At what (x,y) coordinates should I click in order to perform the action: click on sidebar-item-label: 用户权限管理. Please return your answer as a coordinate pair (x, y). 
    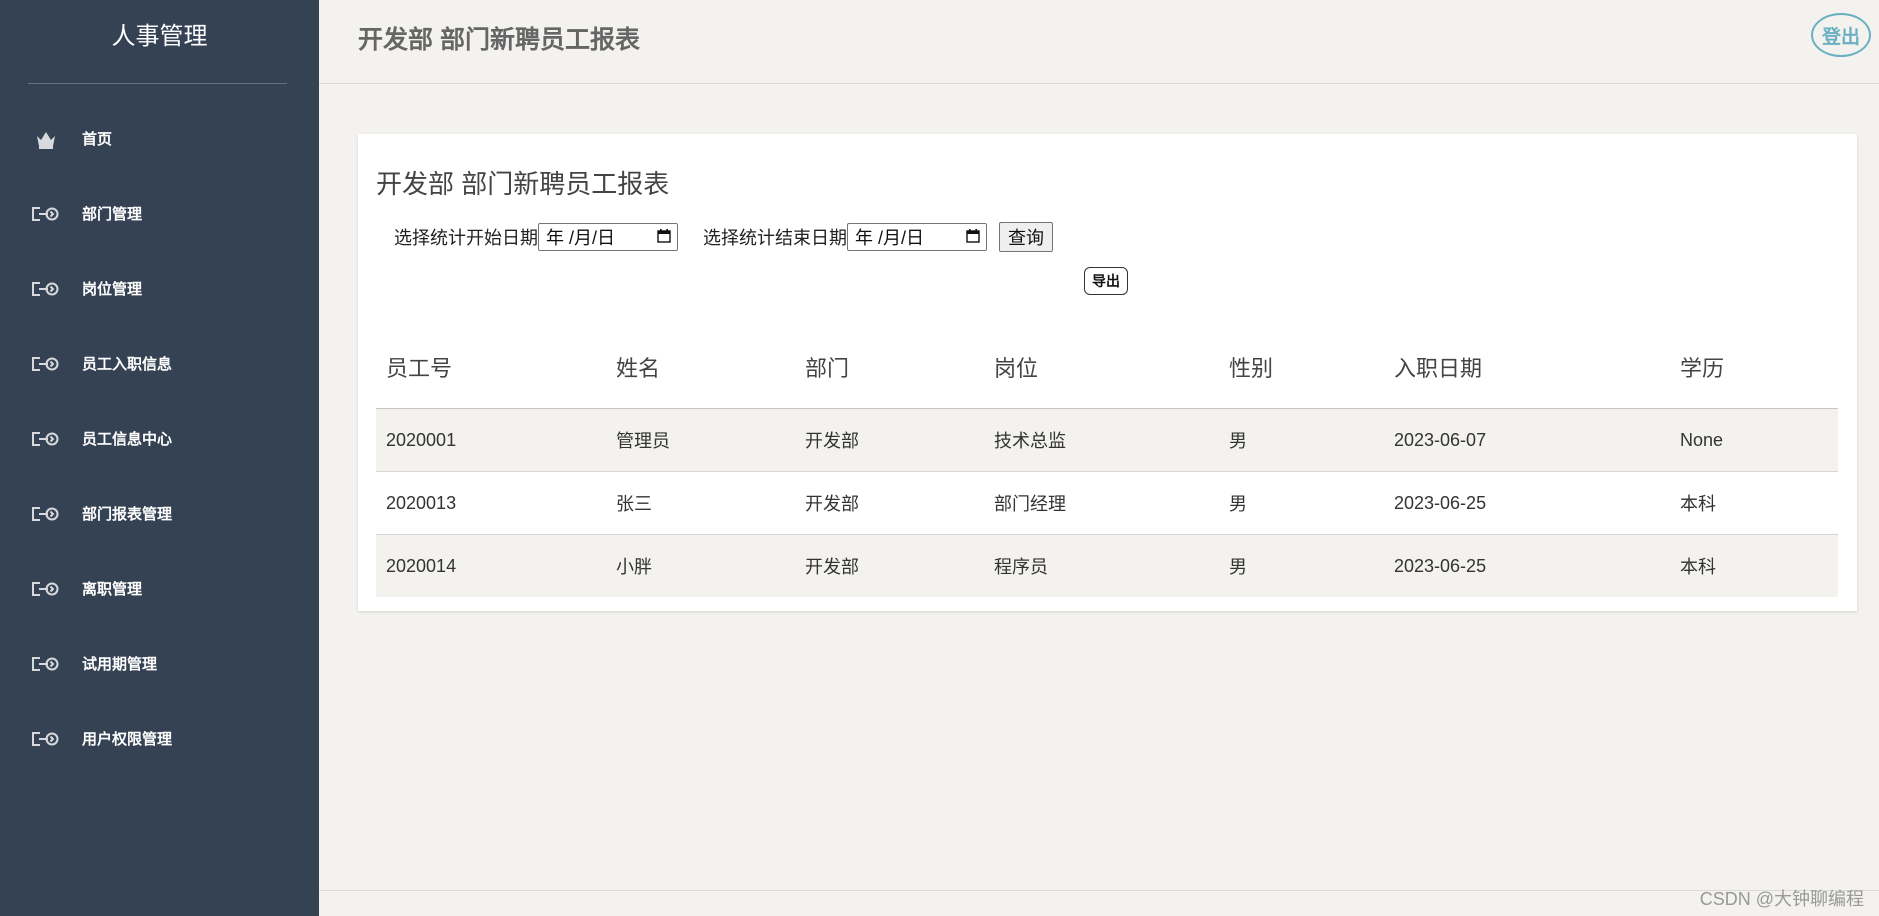
    Looking at the image, I should click on (127, 739).